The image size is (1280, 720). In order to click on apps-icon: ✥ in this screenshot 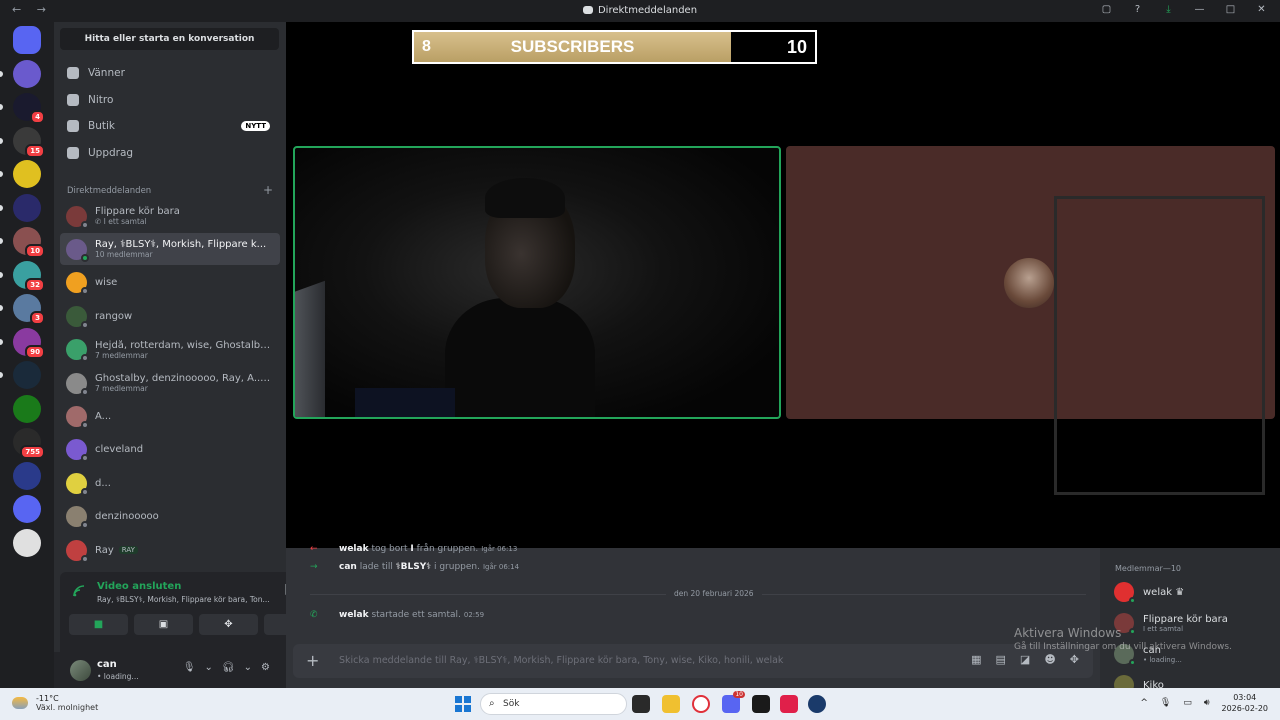, I will do `click(1074, 659)`.